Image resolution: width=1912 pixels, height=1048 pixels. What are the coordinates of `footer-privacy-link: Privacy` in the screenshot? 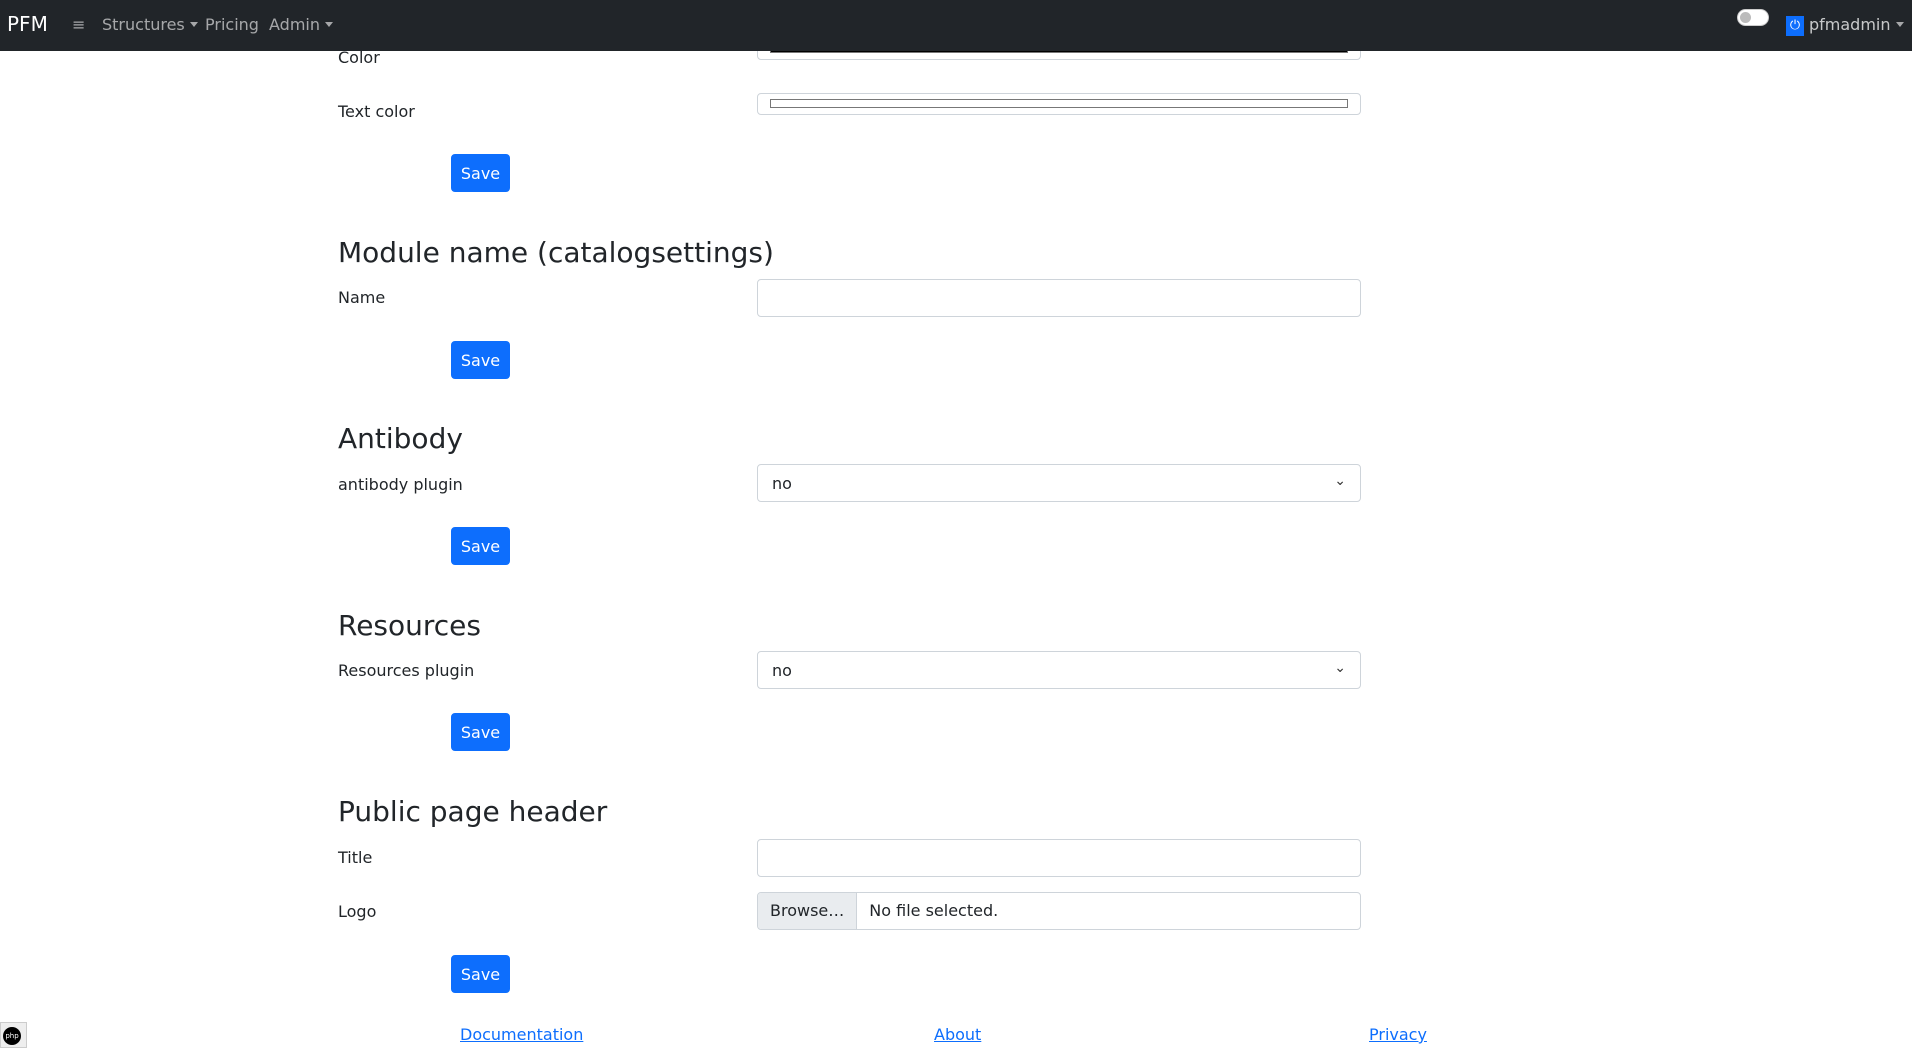 It's located at (1398, 1034).